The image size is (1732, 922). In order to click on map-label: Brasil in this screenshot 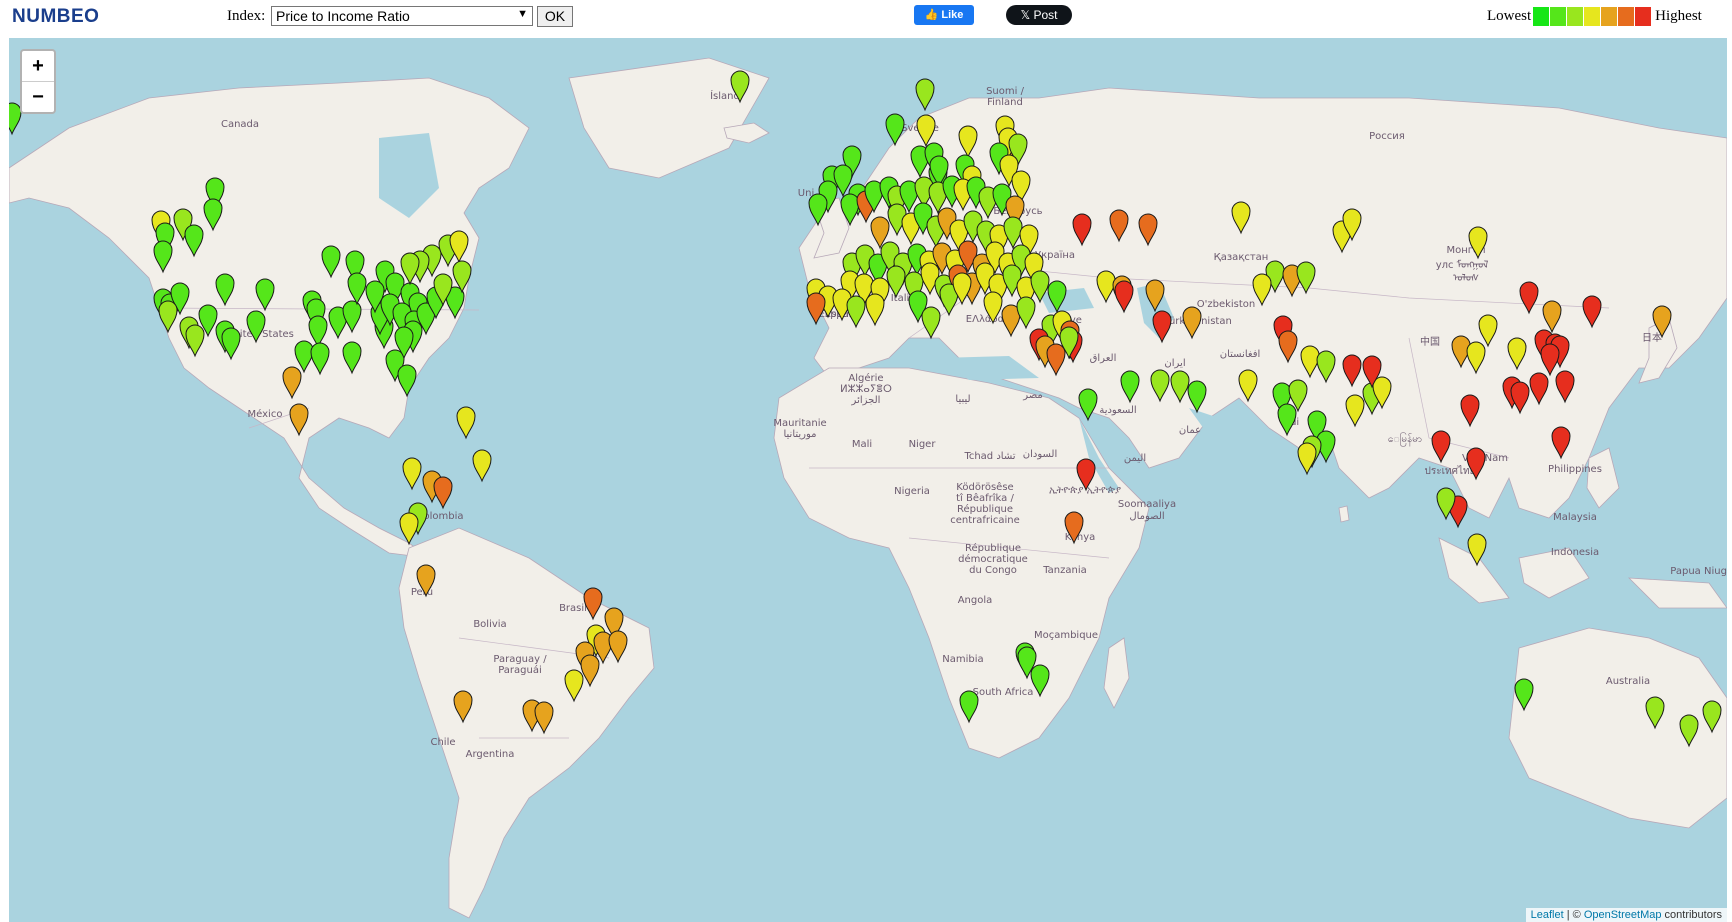, I will do `click(573, 608)`.